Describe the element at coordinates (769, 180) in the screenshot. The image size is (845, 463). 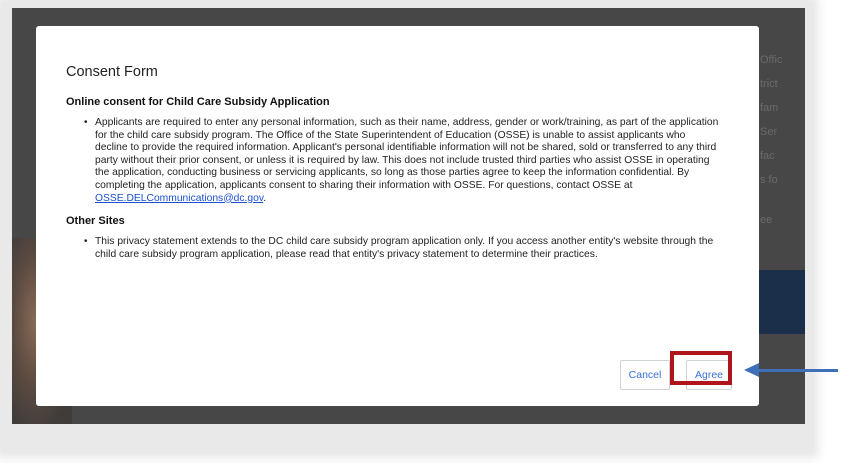
I see `background-text-fragment: s fo` at that location.